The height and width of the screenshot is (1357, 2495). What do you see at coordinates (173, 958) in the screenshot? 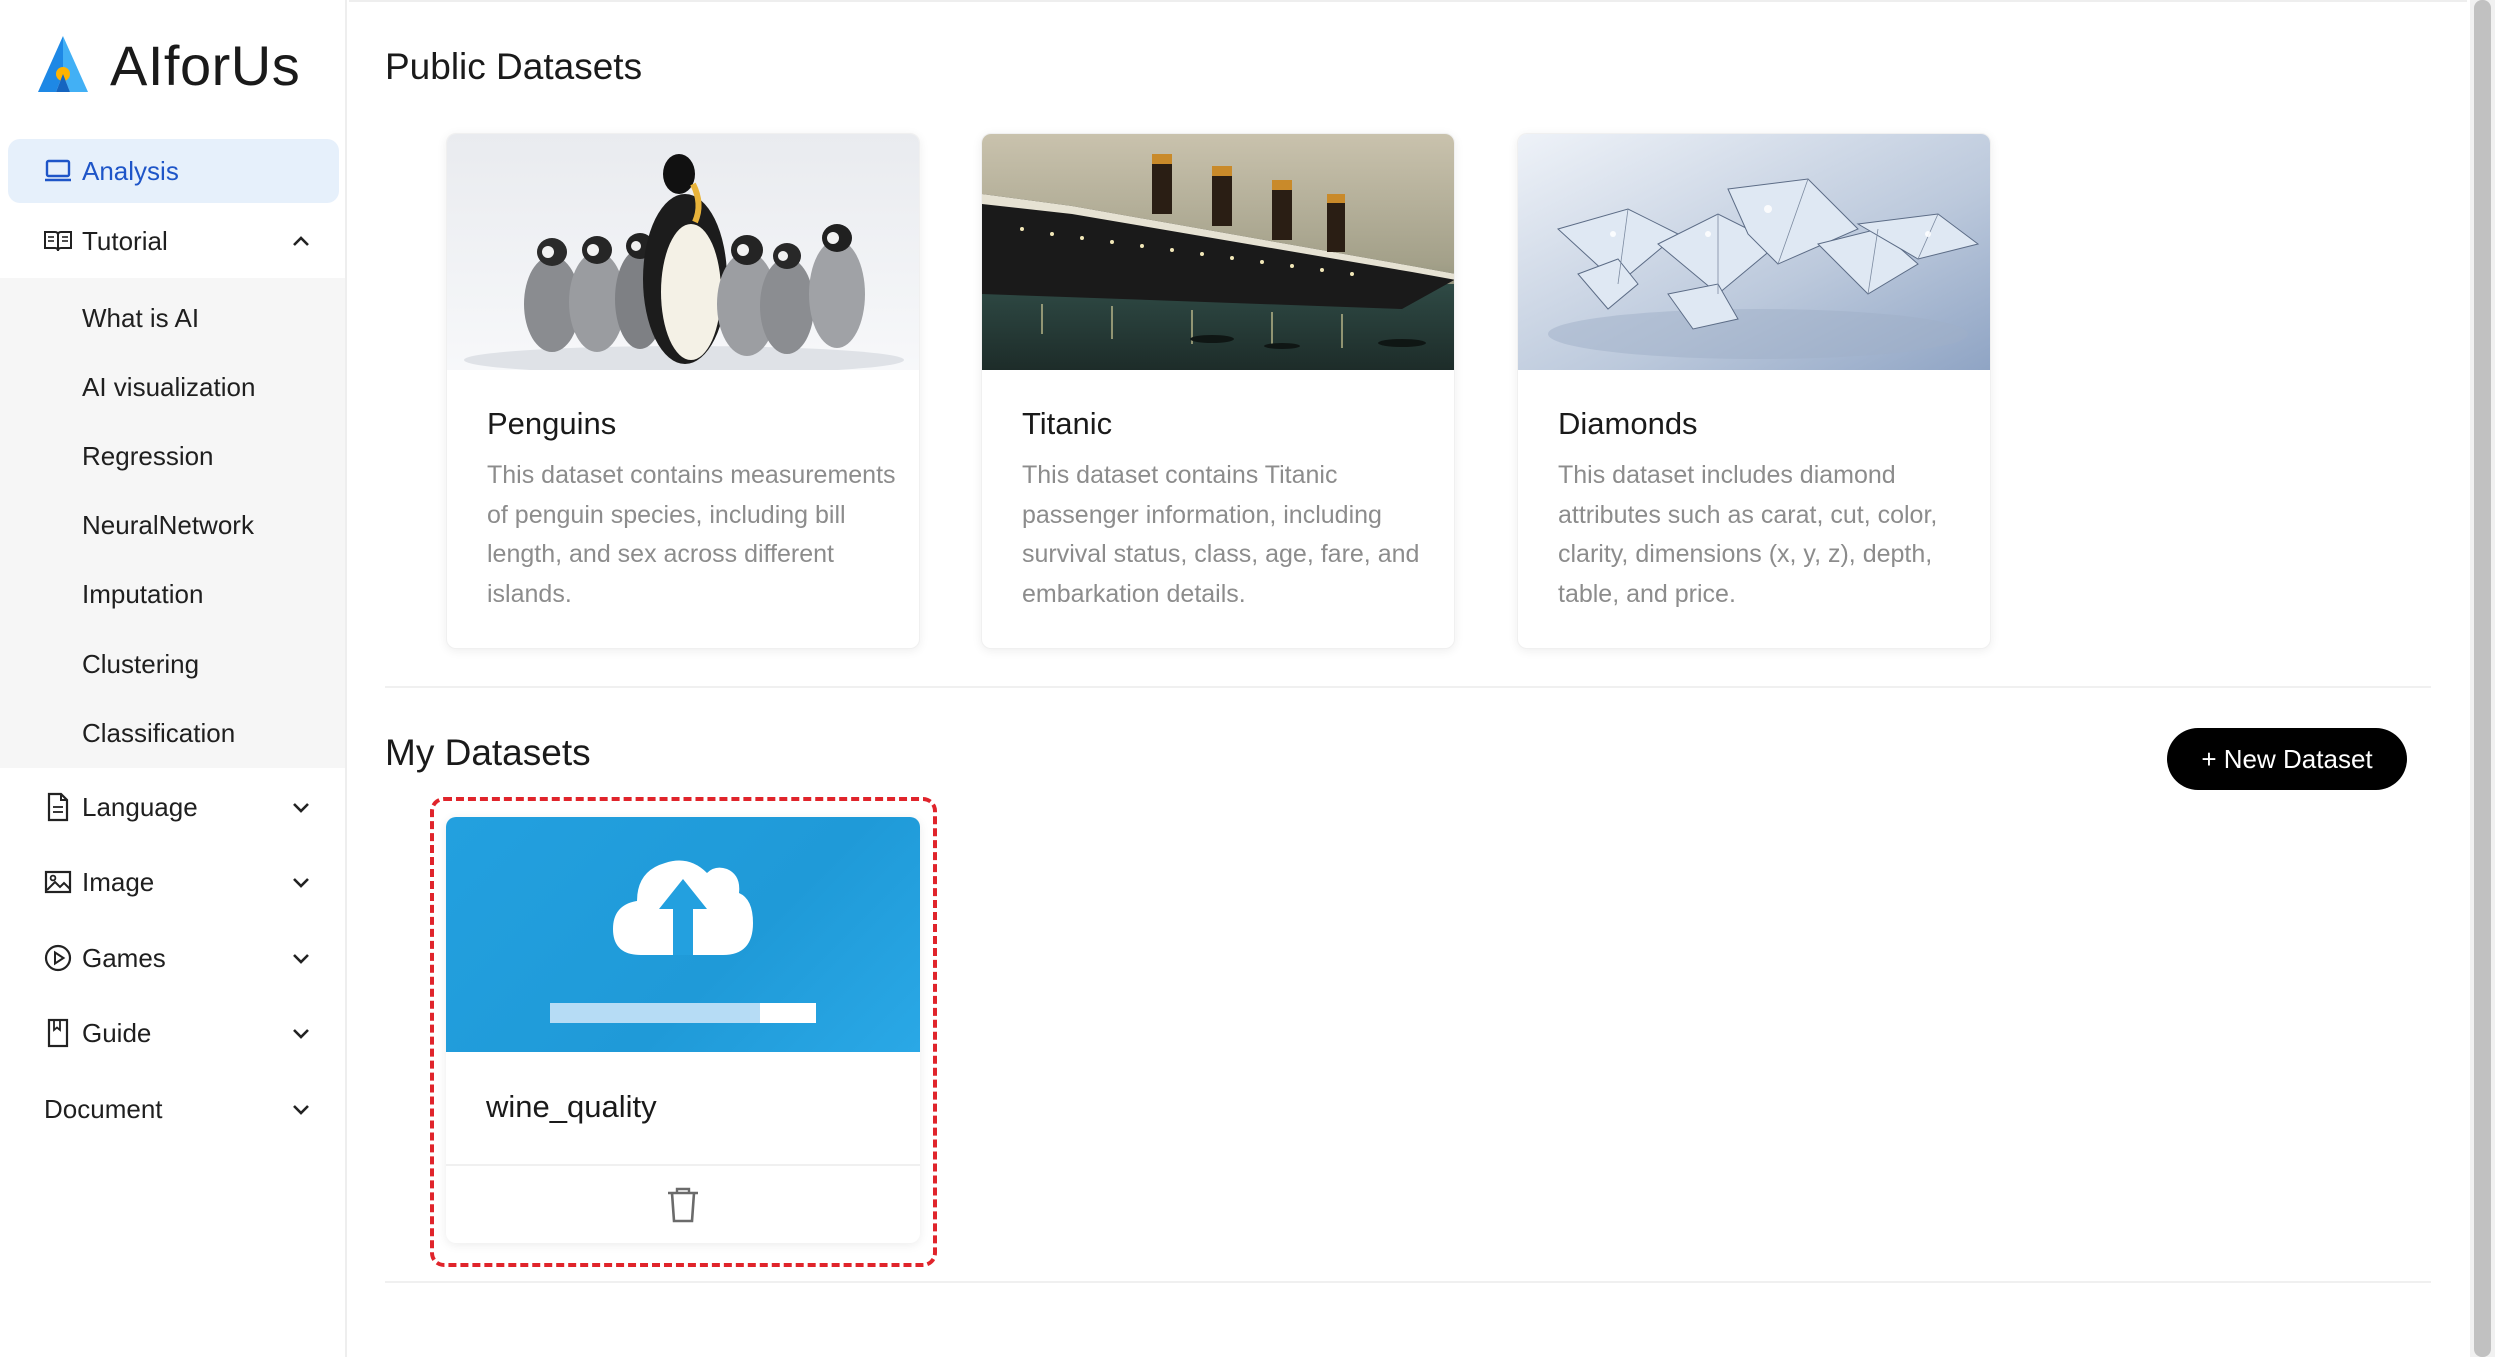
I see `sidebar-item-games: Games` at bounding box center [173, 958].